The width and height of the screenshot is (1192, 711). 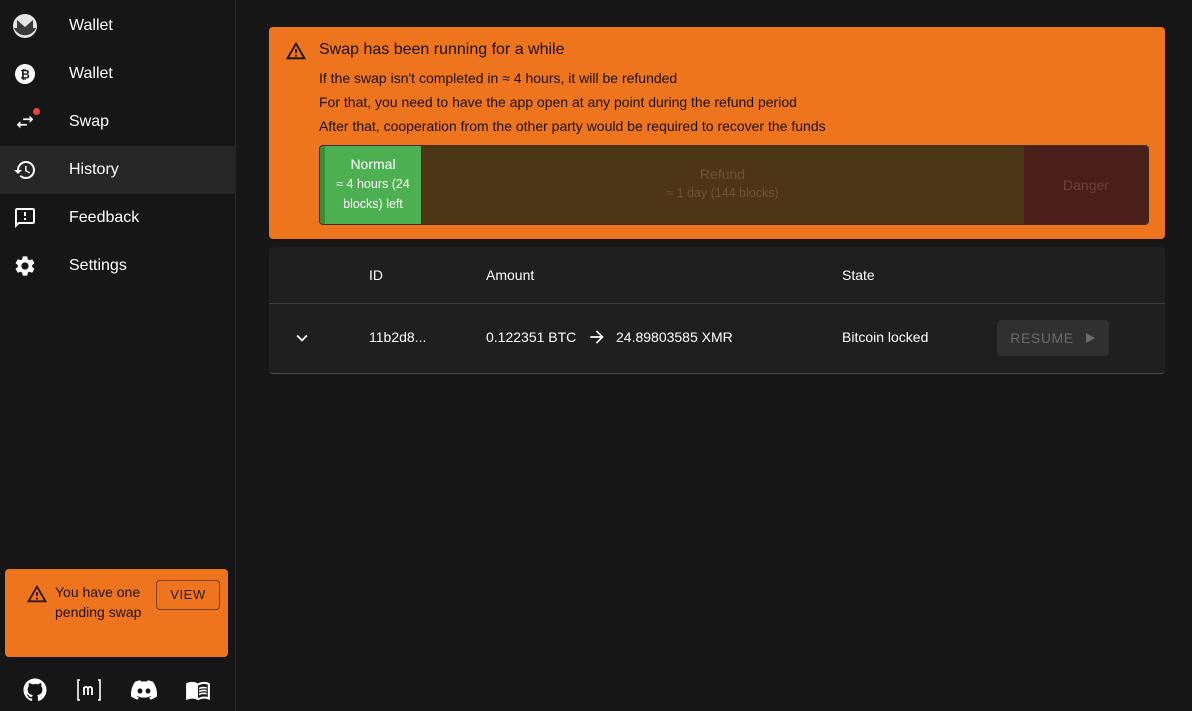 What do you see at coordinates (25, 218) in the screenshot?
I see `feedback-icon` at bounding box center [25, 218].